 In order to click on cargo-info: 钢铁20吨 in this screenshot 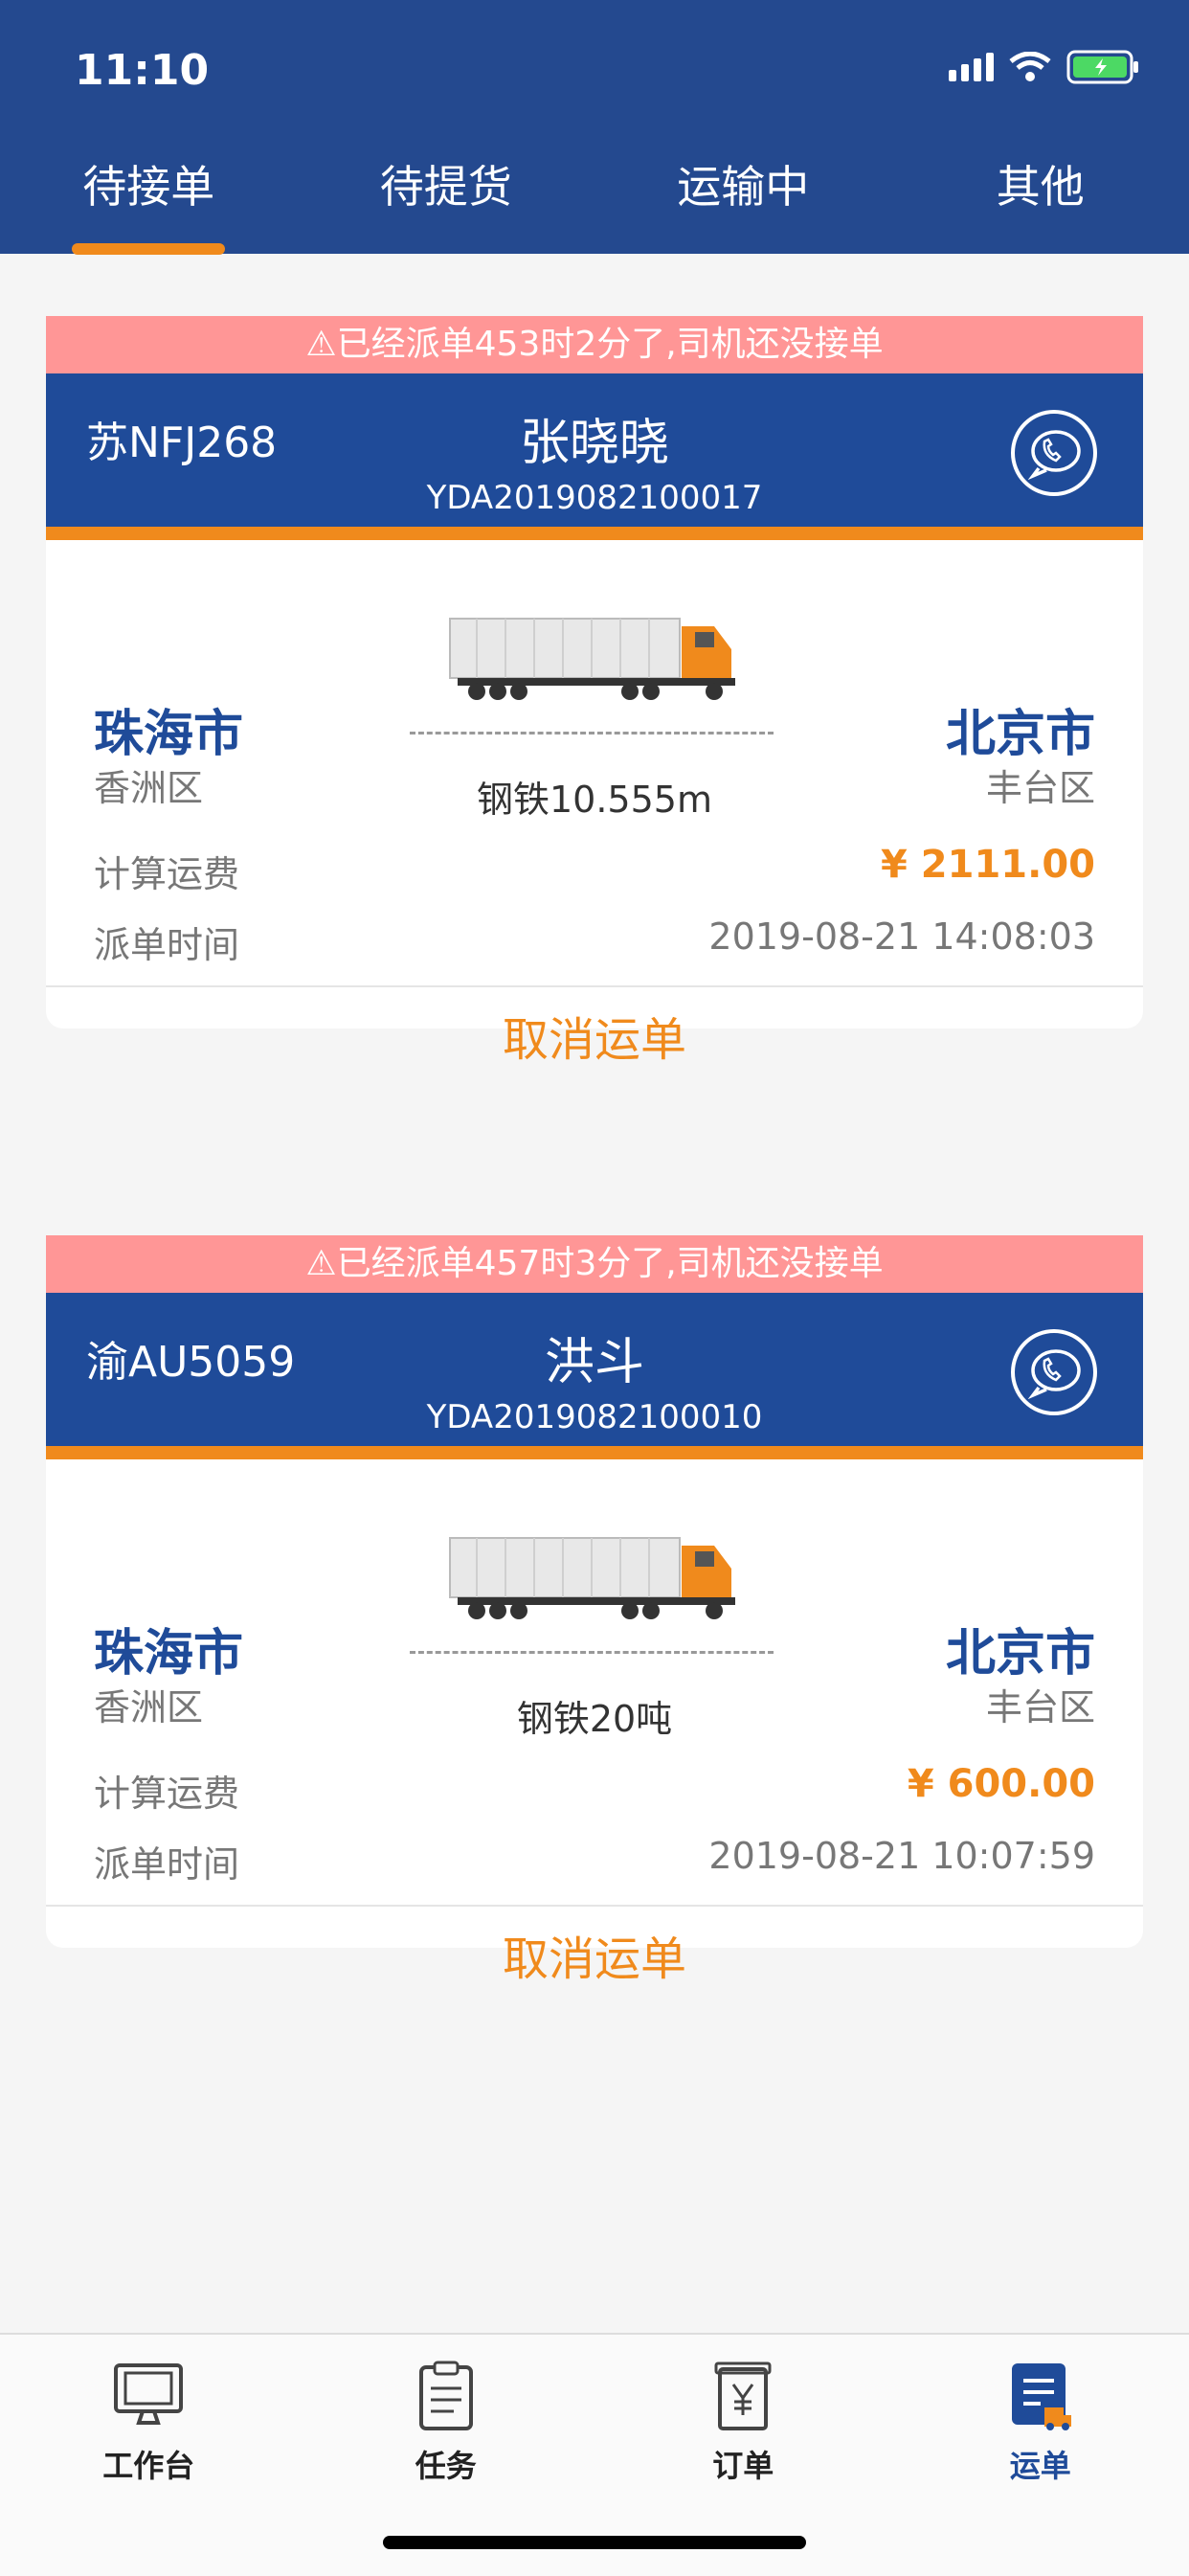, I will do `click(594, 1715)`.